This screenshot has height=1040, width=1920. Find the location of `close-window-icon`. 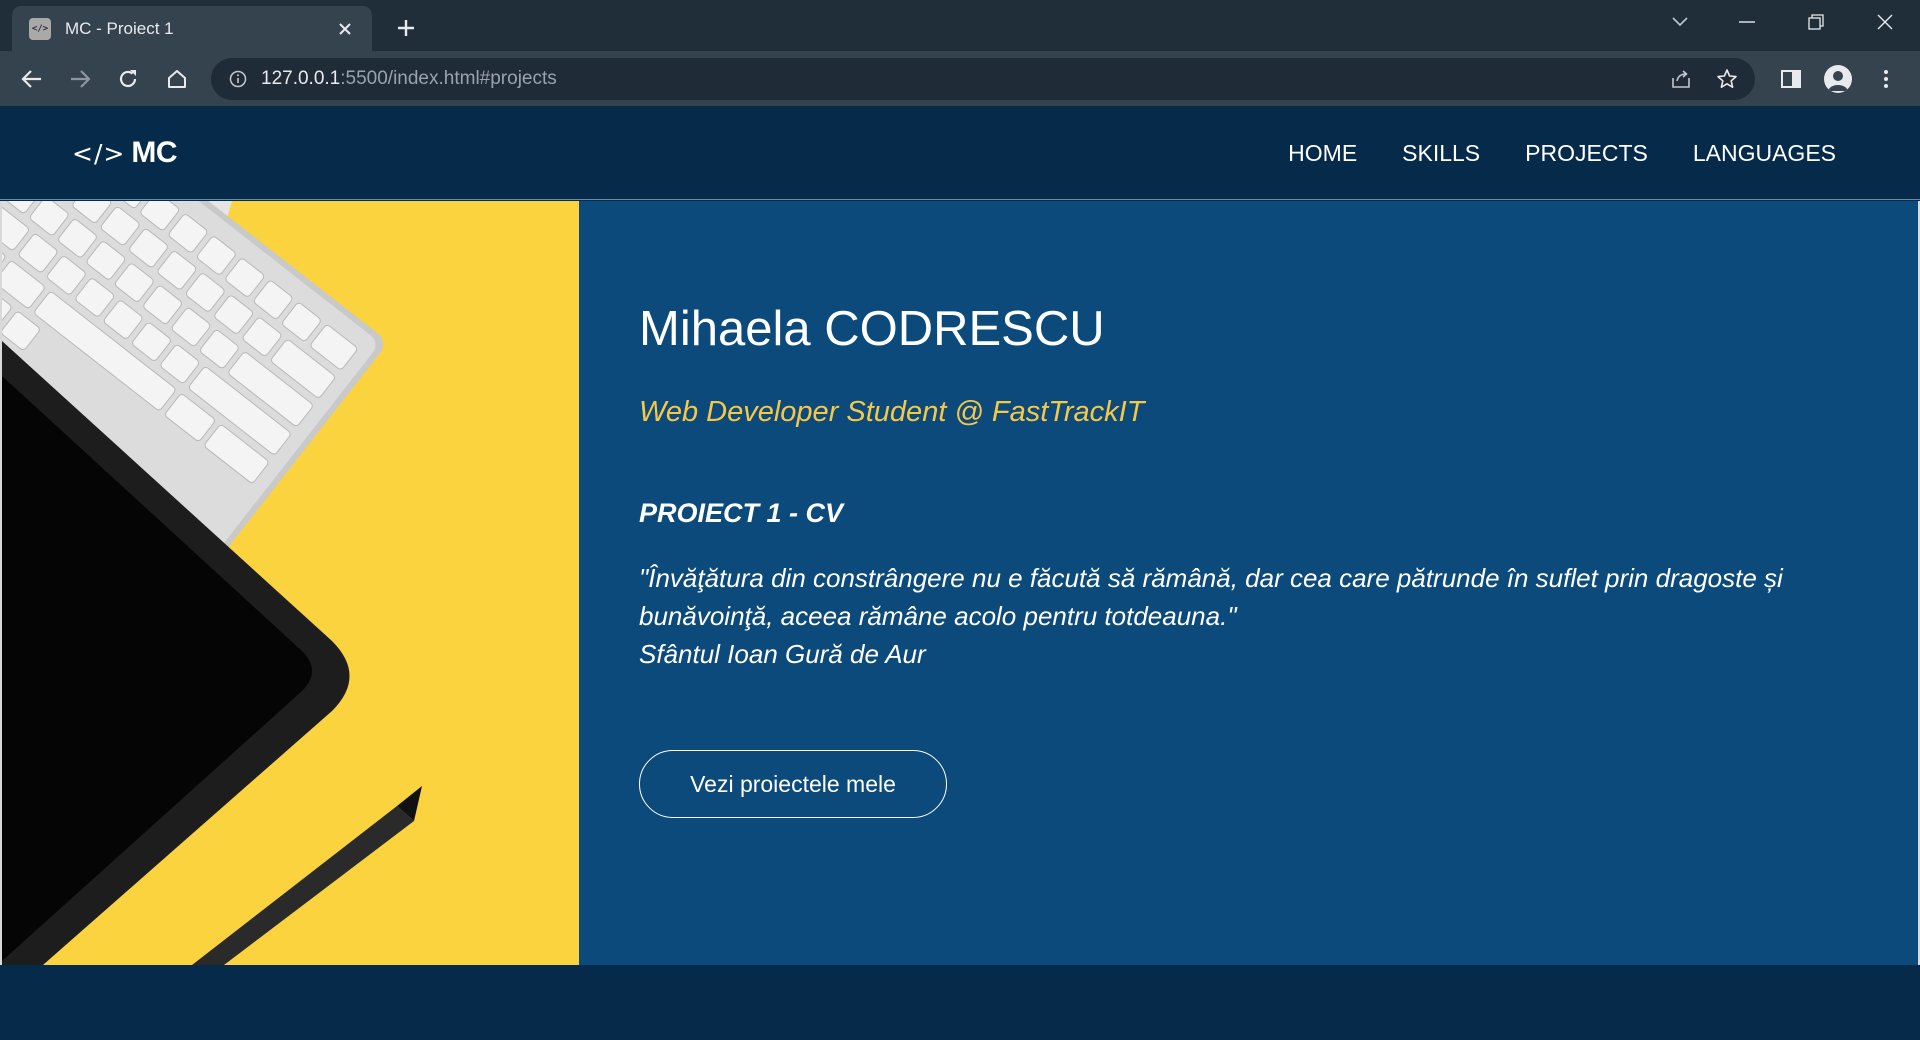

close-window-icon is located at coordinates (1885, 22).